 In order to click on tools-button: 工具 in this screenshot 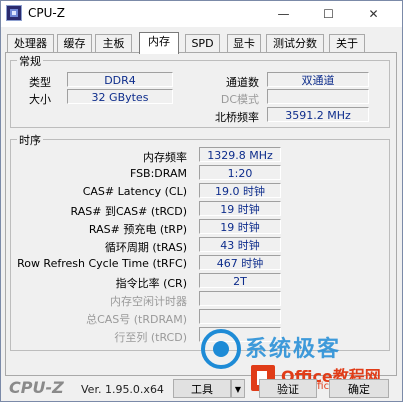, I will do `click(202, 388)`.